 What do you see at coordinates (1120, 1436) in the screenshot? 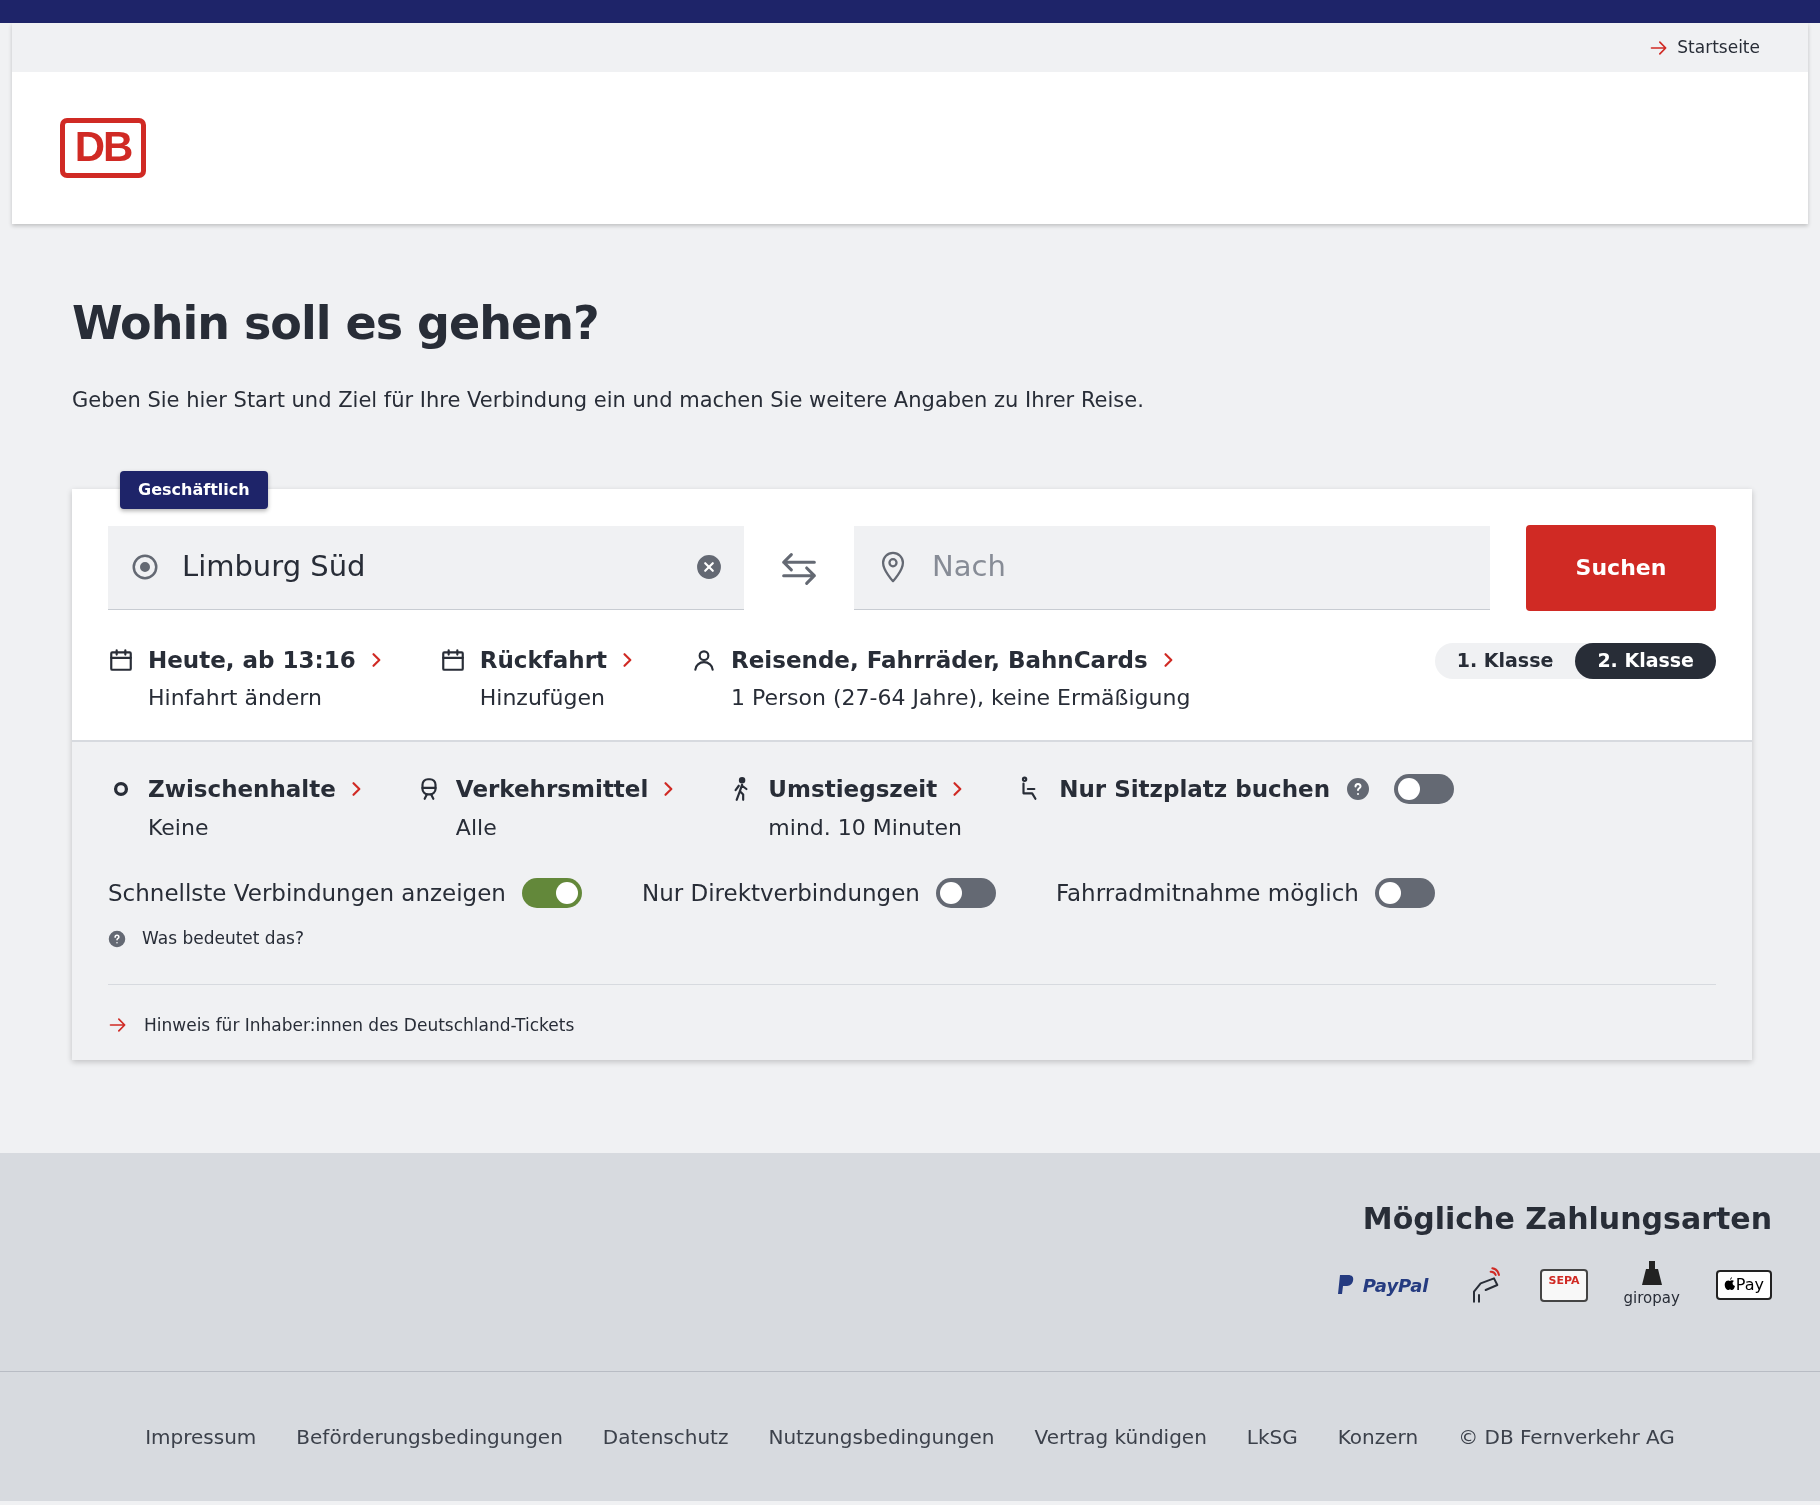
I see `footer-link: Vertrag kündigen` at bounding box center [1120, 1436].